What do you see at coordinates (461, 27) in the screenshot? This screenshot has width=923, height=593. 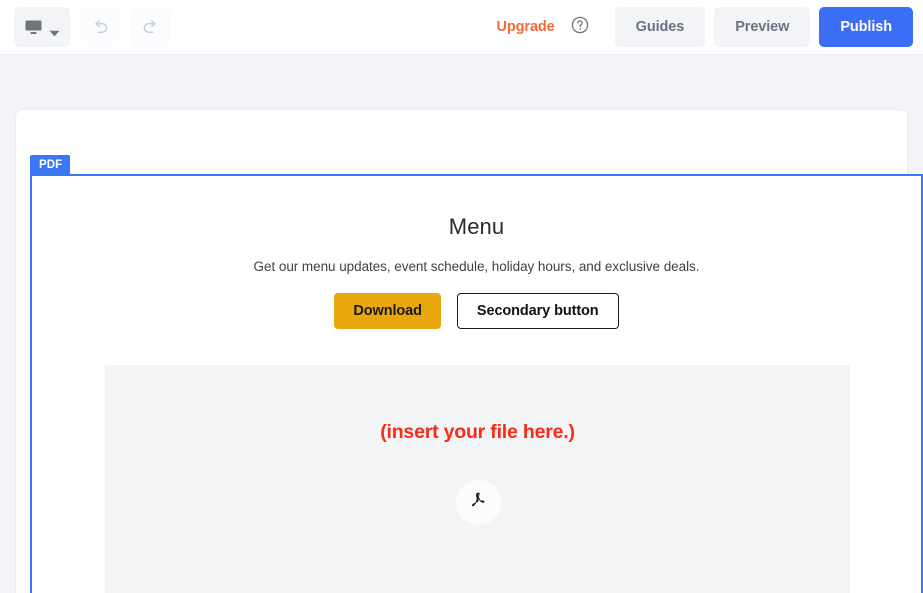 I see `top-toolbar: Upgrade Guides Preview Publish` at bounding box center [461, 27].